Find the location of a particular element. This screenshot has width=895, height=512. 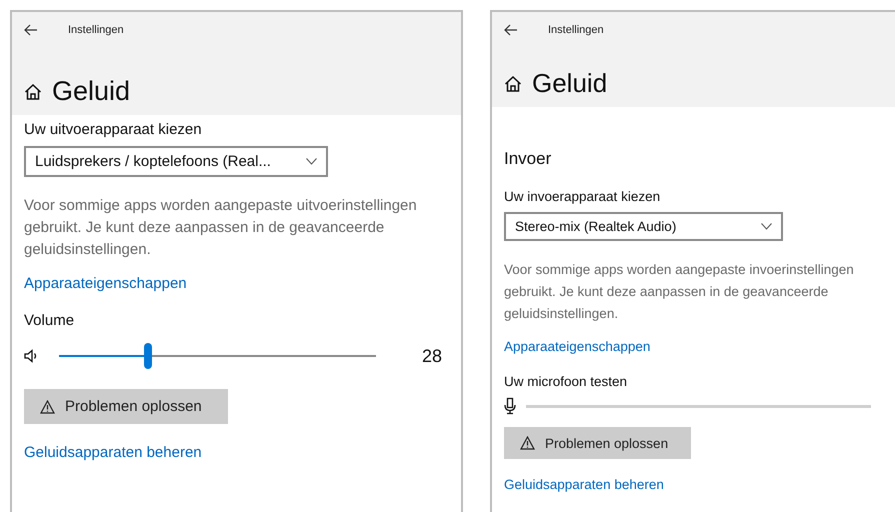

field-label: Uw invoerapparaat kiezen is located at coordinates (582, 196).